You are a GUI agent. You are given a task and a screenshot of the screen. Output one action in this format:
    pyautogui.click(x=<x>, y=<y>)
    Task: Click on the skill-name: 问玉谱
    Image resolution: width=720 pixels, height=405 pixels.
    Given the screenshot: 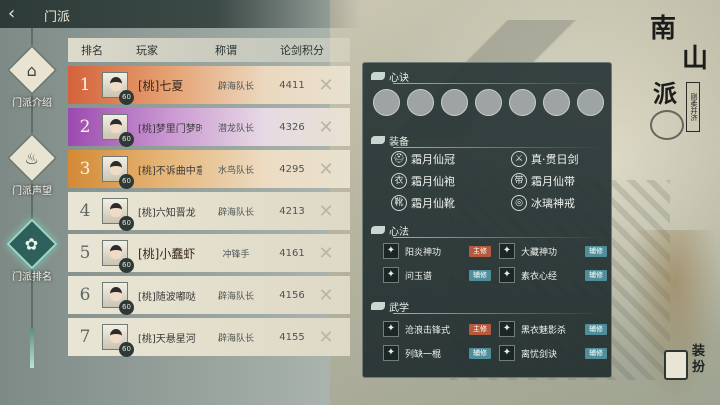 What is the action you would take?
    pyautogui.click(x=419, y=276)
    